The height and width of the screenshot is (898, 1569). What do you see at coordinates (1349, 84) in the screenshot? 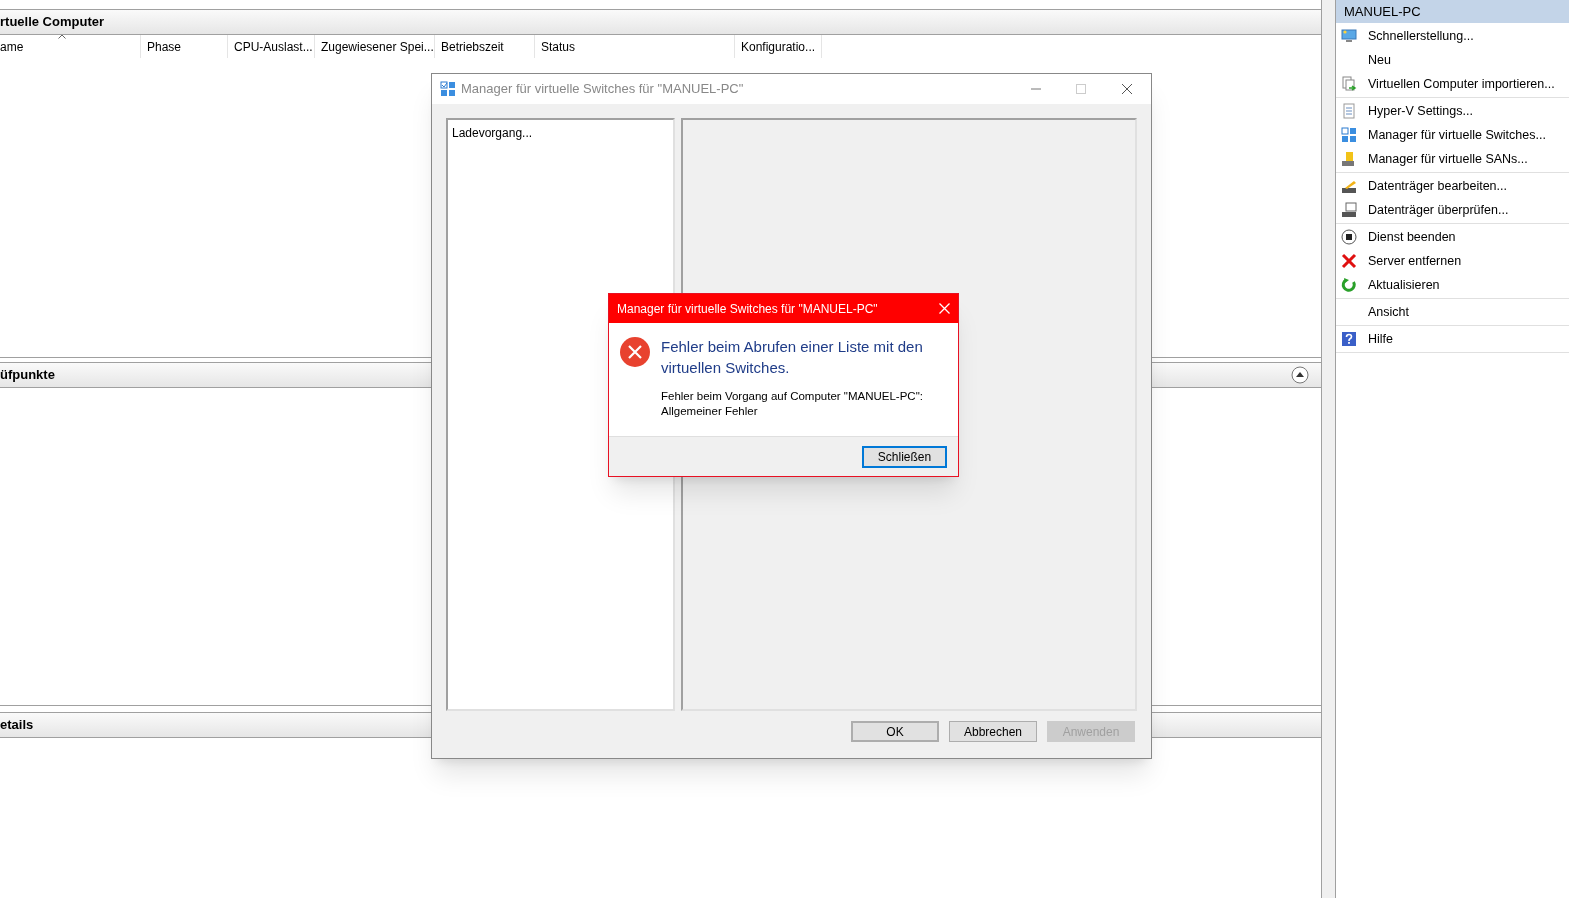
I see `import-icon` at bounding box center [1349, 84].